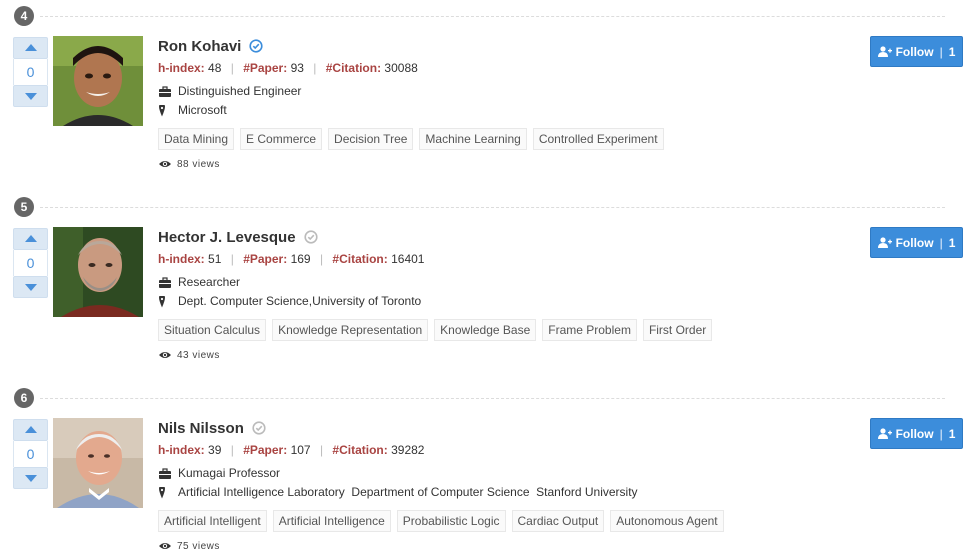  I want to click on views-count: 43 views, so click(508, 355).